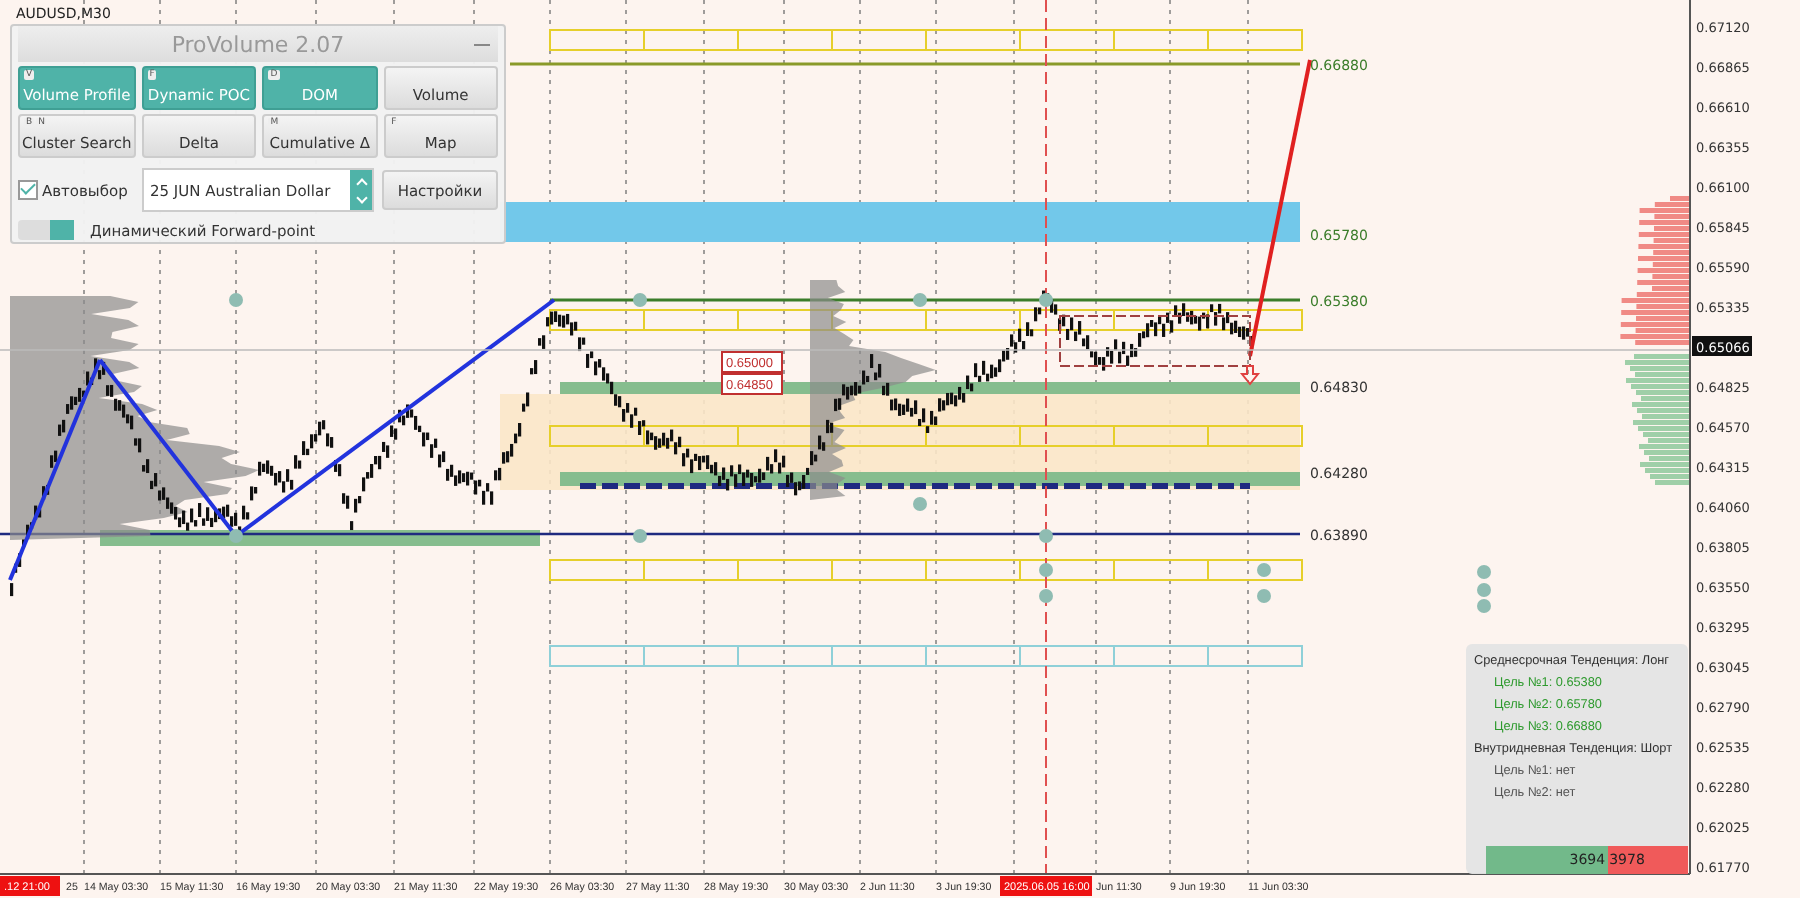 The width and height of the screenshot is (1800, 898). I want to click on checkbox-icon, so click(28, 190).